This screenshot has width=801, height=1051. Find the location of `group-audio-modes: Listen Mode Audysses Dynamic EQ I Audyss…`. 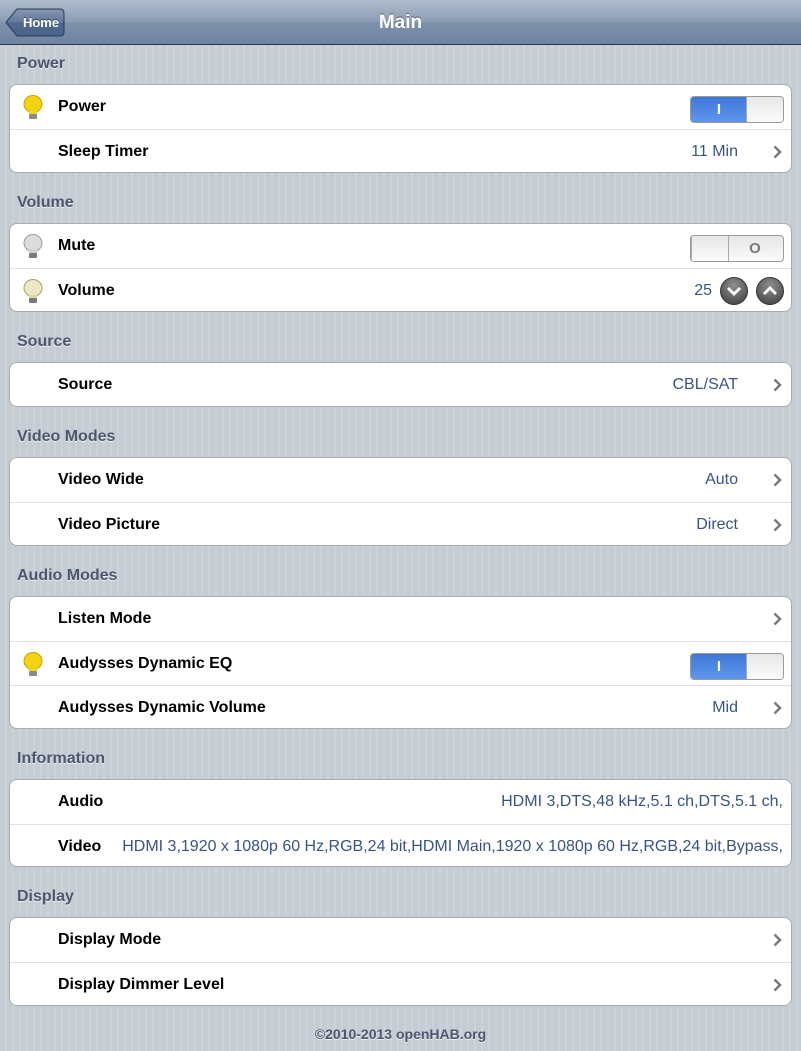

group-audio-modes: Listen Mode Audysses Dynamic EQ I Audyss… is located at coordinates (400, 662).